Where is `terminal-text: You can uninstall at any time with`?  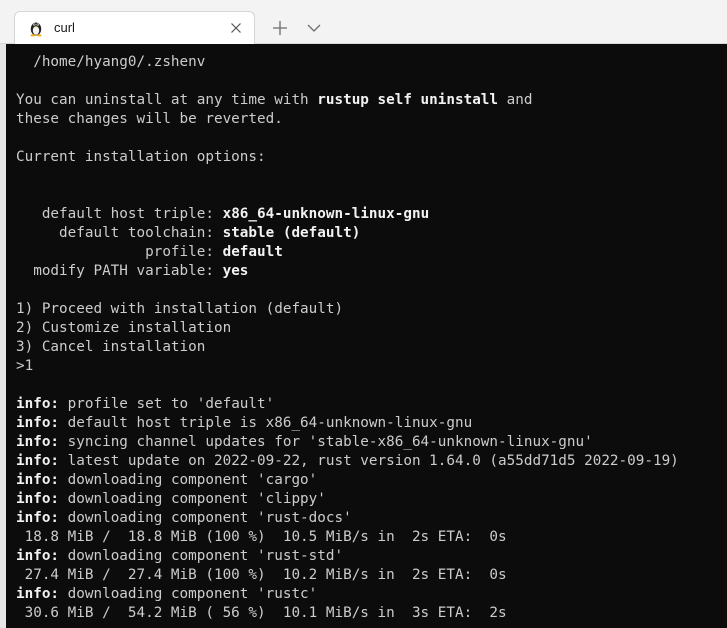 terminal-text: You can uninstall at any time with is located at coordinates (167, 100).